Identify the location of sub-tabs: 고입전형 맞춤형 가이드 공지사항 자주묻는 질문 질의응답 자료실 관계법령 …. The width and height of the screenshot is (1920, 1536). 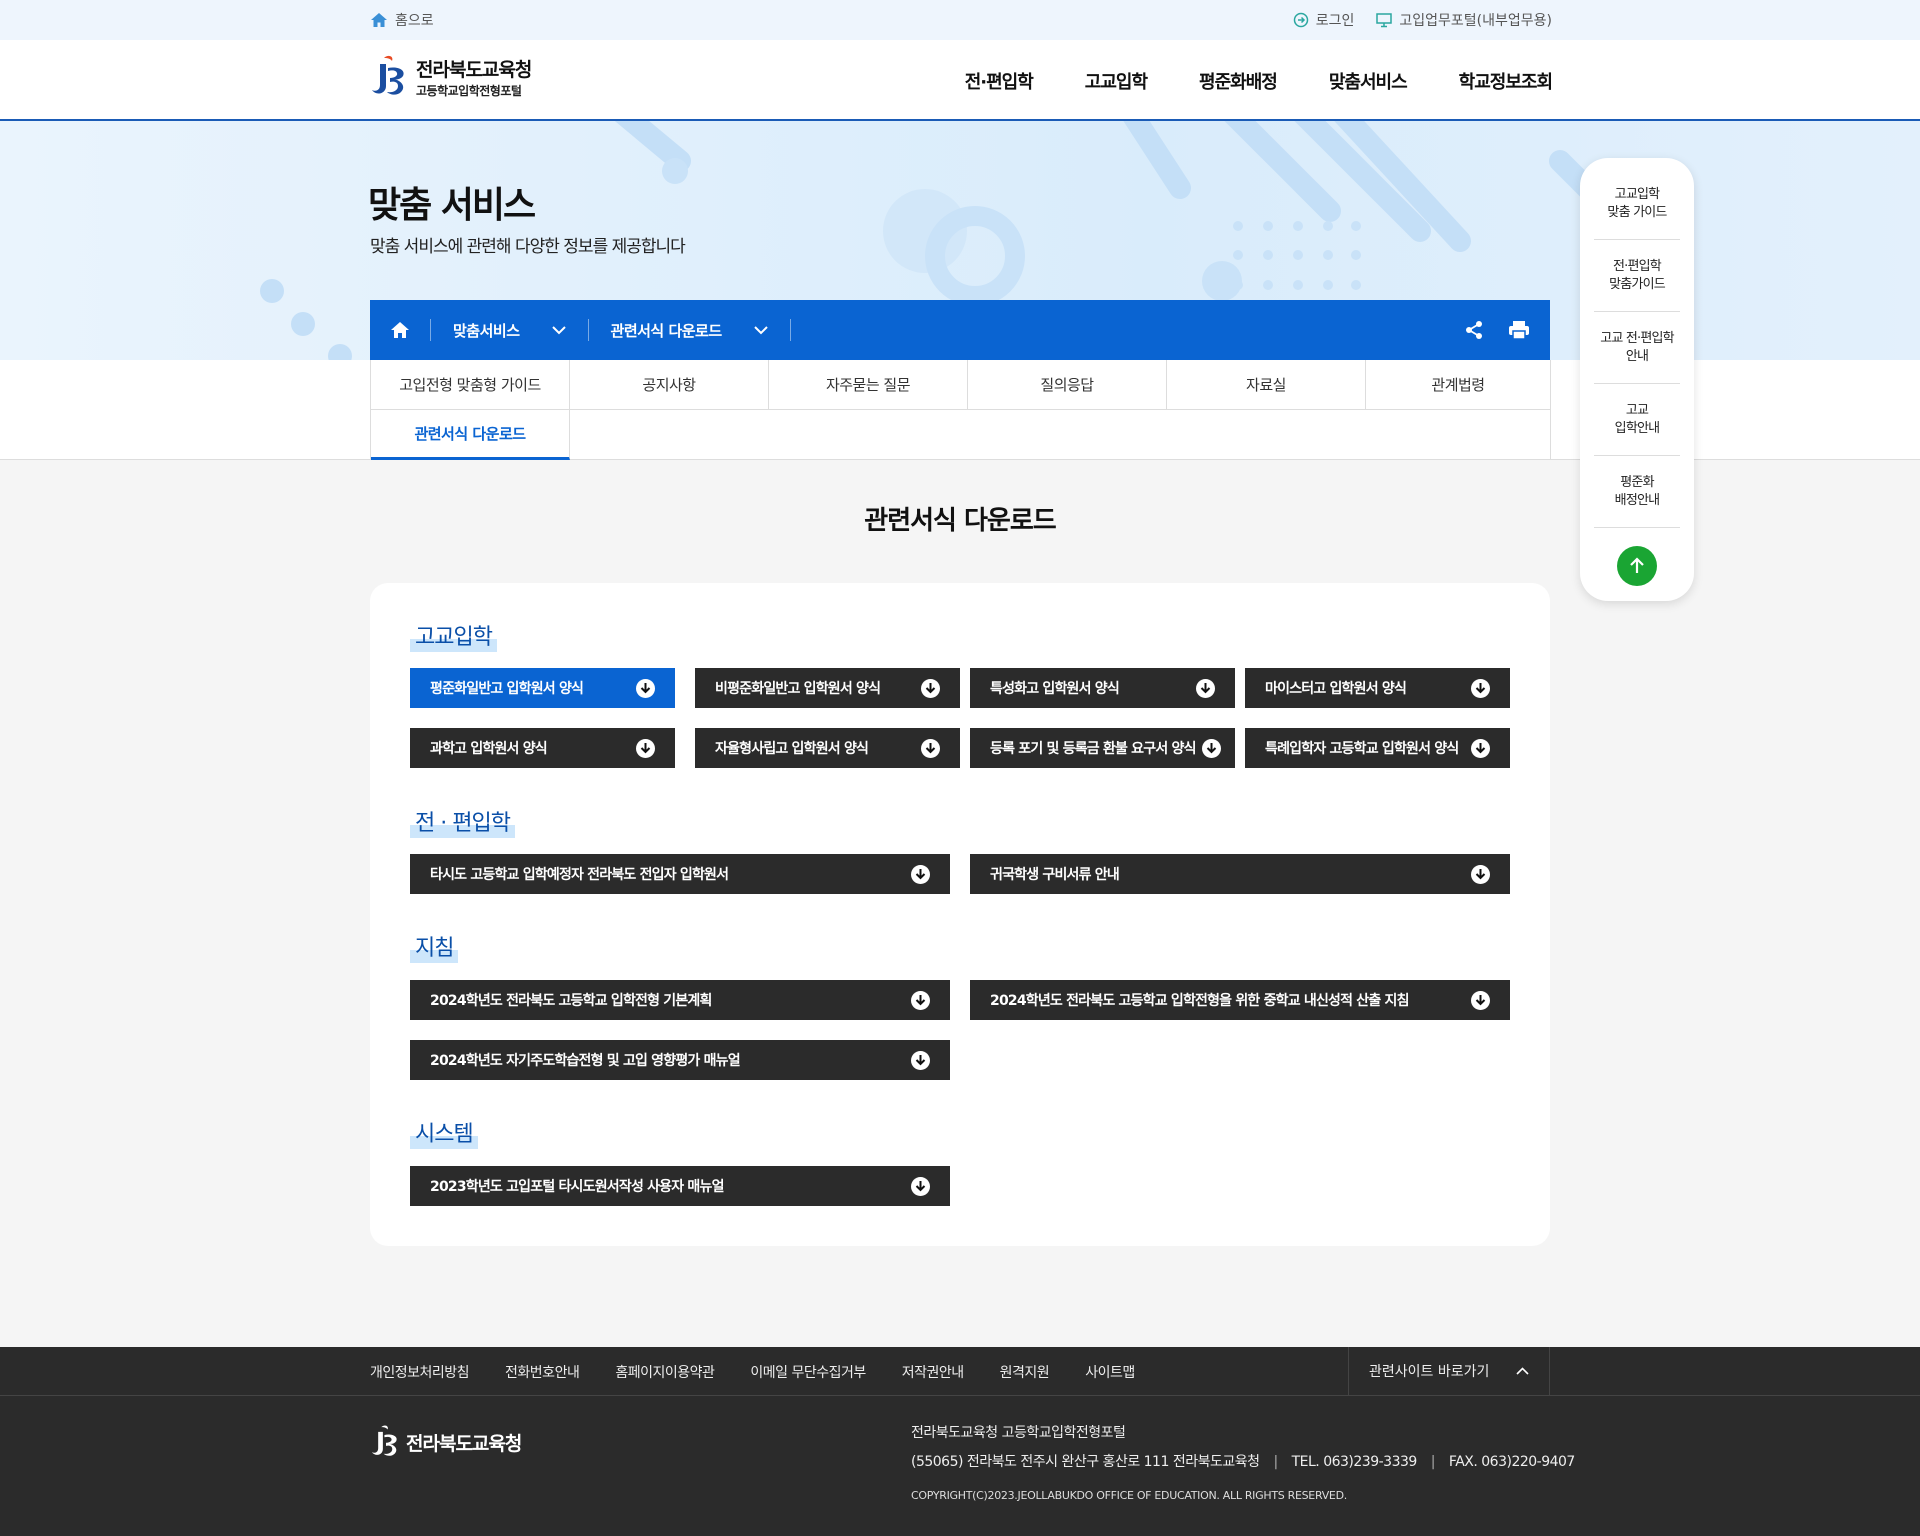
(960, 410).